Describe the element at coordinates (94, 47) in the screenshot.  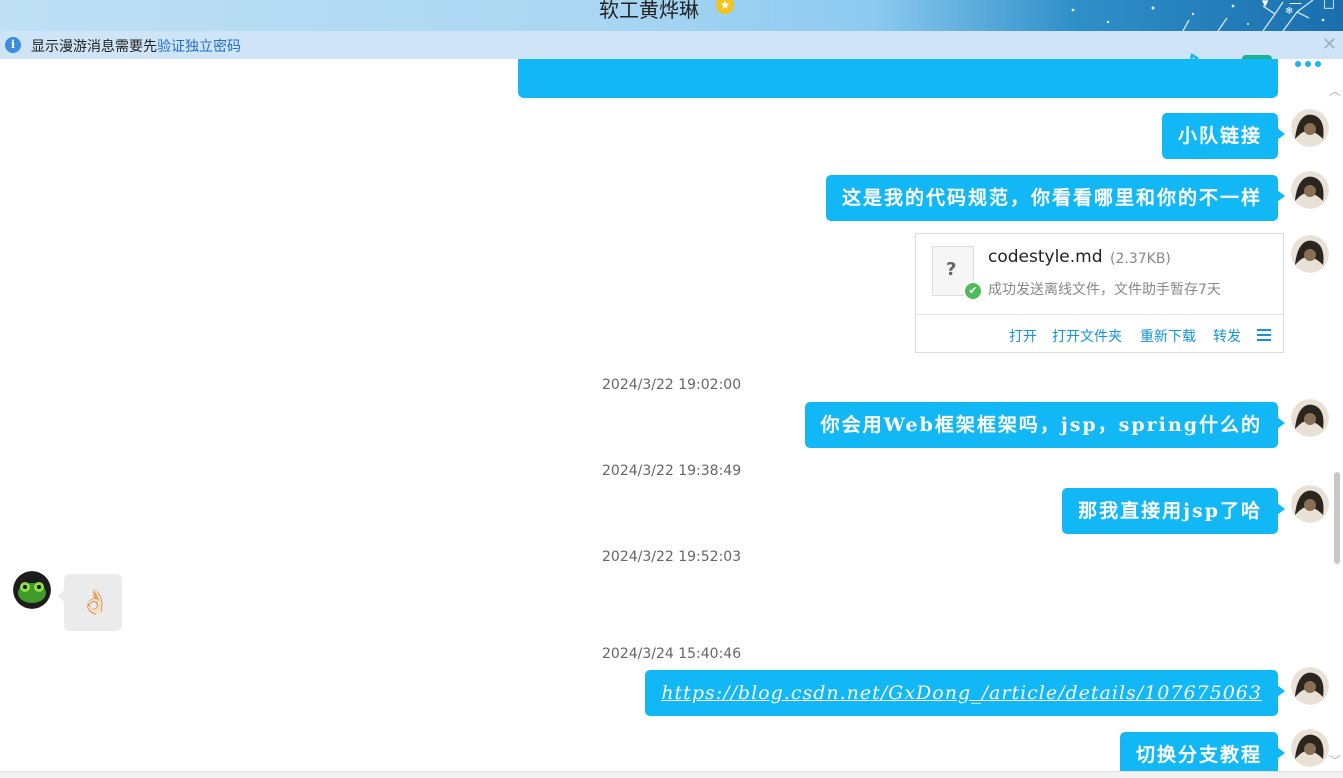
I see `notice-prefix: 显示漫游消息需要先` at that location.